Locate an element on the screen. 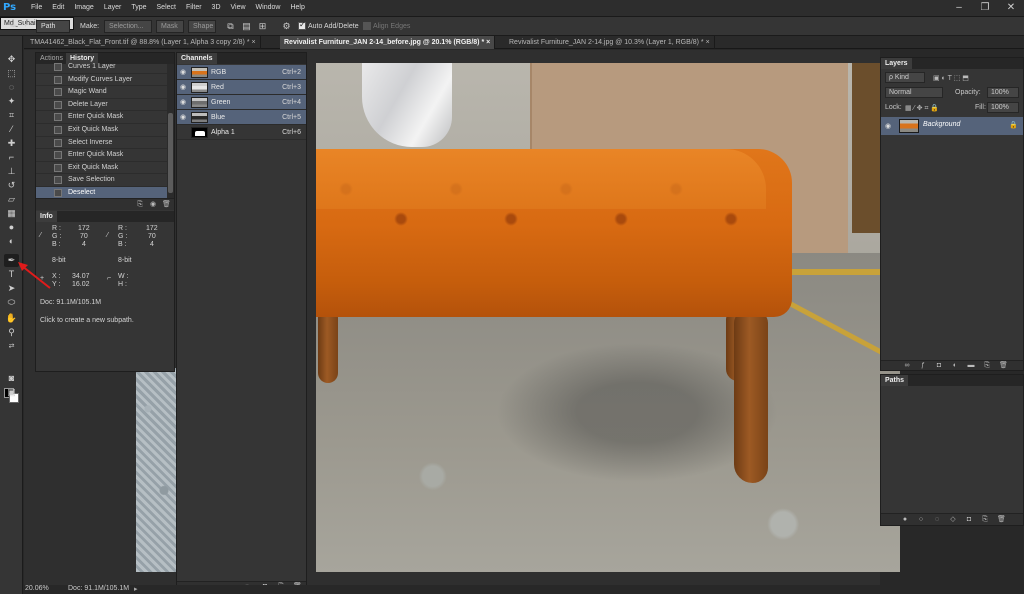 The image size is (1024, 594). healing-brush-tool-icon: ✚ is located at coordinates (11, 143).